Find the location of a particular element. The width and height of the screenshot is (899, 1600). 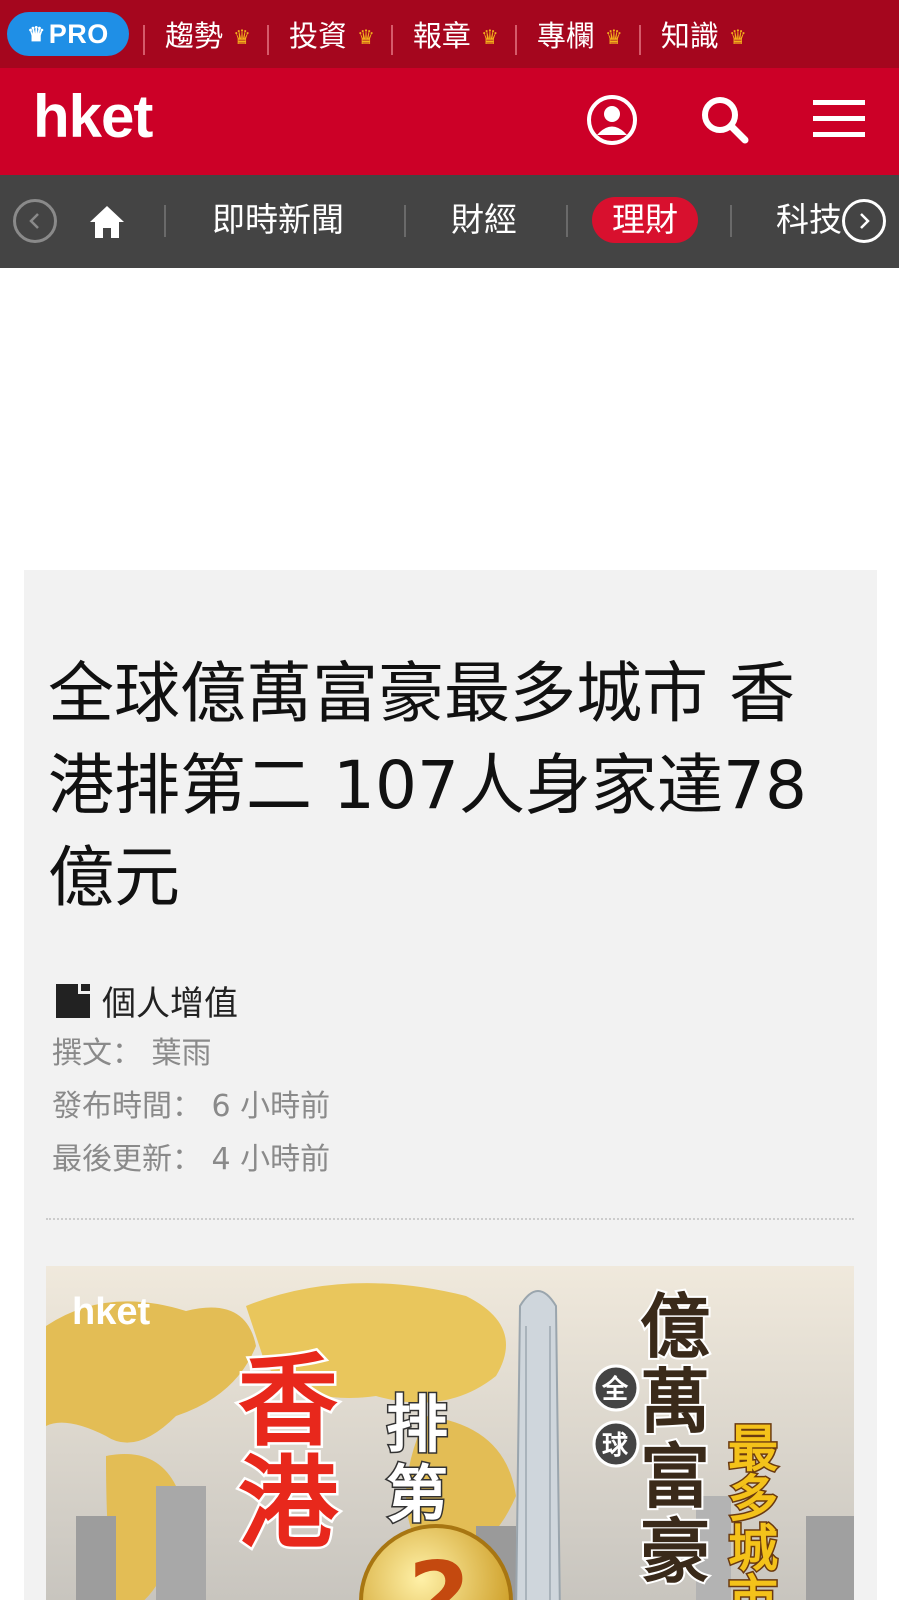

nav-next-button is located at coordinates (864, 221).